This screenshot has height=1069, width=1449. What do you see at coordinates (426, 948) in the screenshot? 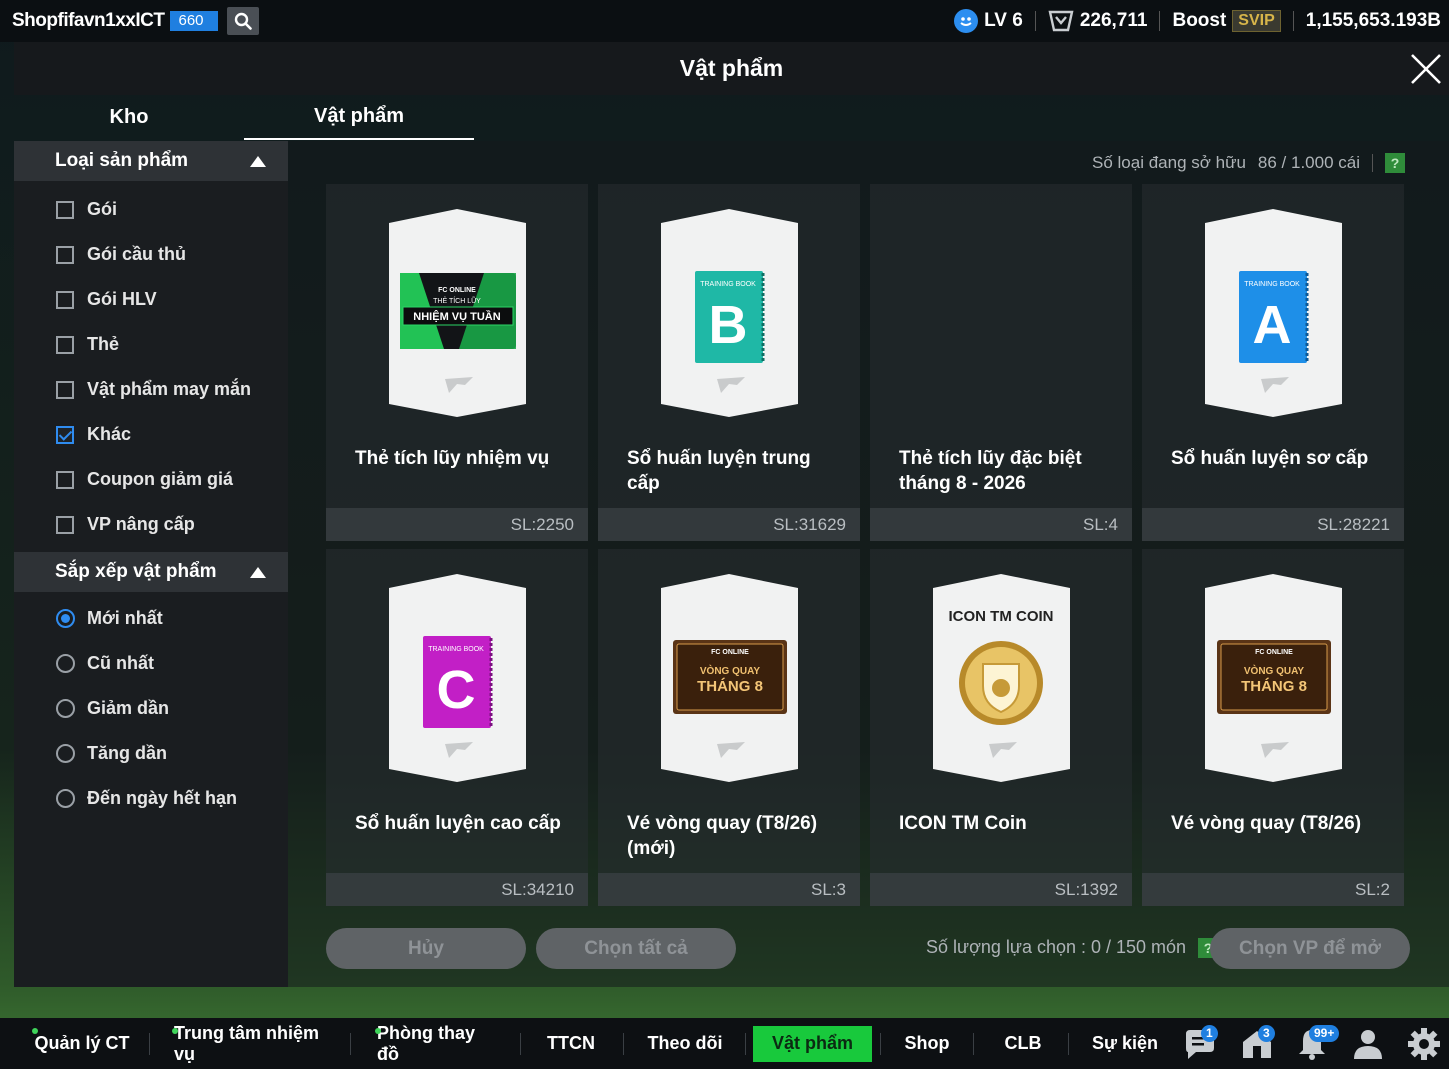
I see `cancel-button: Hủy` at bounding box center [426, 948].